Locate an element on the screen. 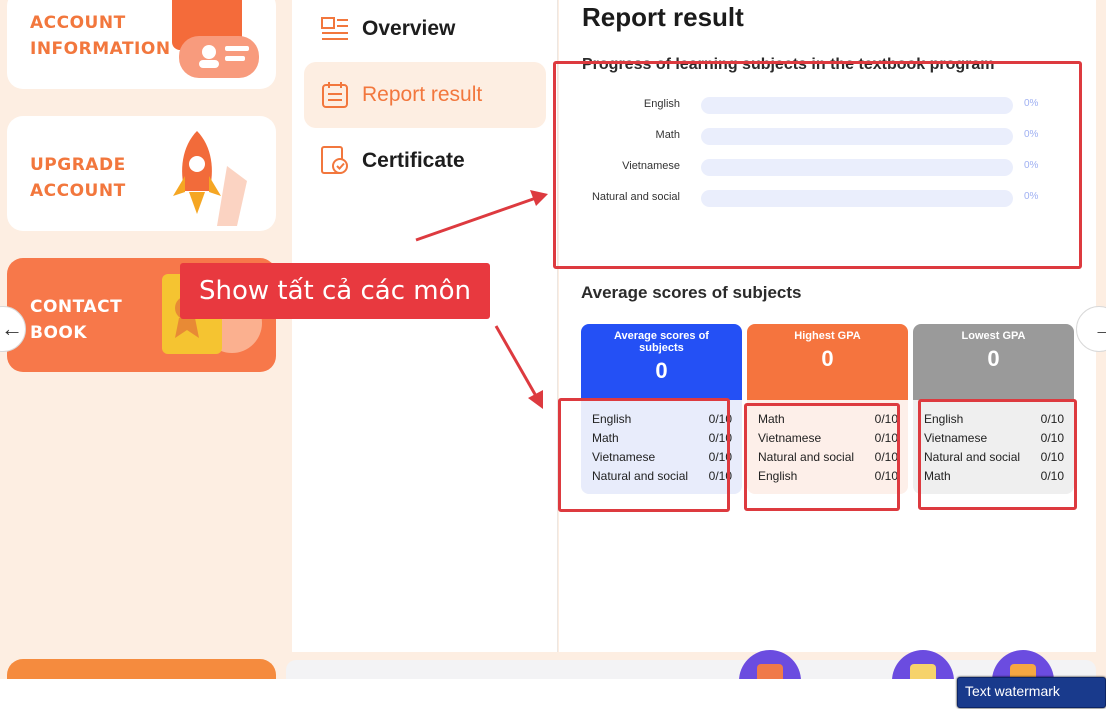 Image resolution: width=1106 pixels, height=709 pixels. certificate-icon is located at coordinates (335, 161).